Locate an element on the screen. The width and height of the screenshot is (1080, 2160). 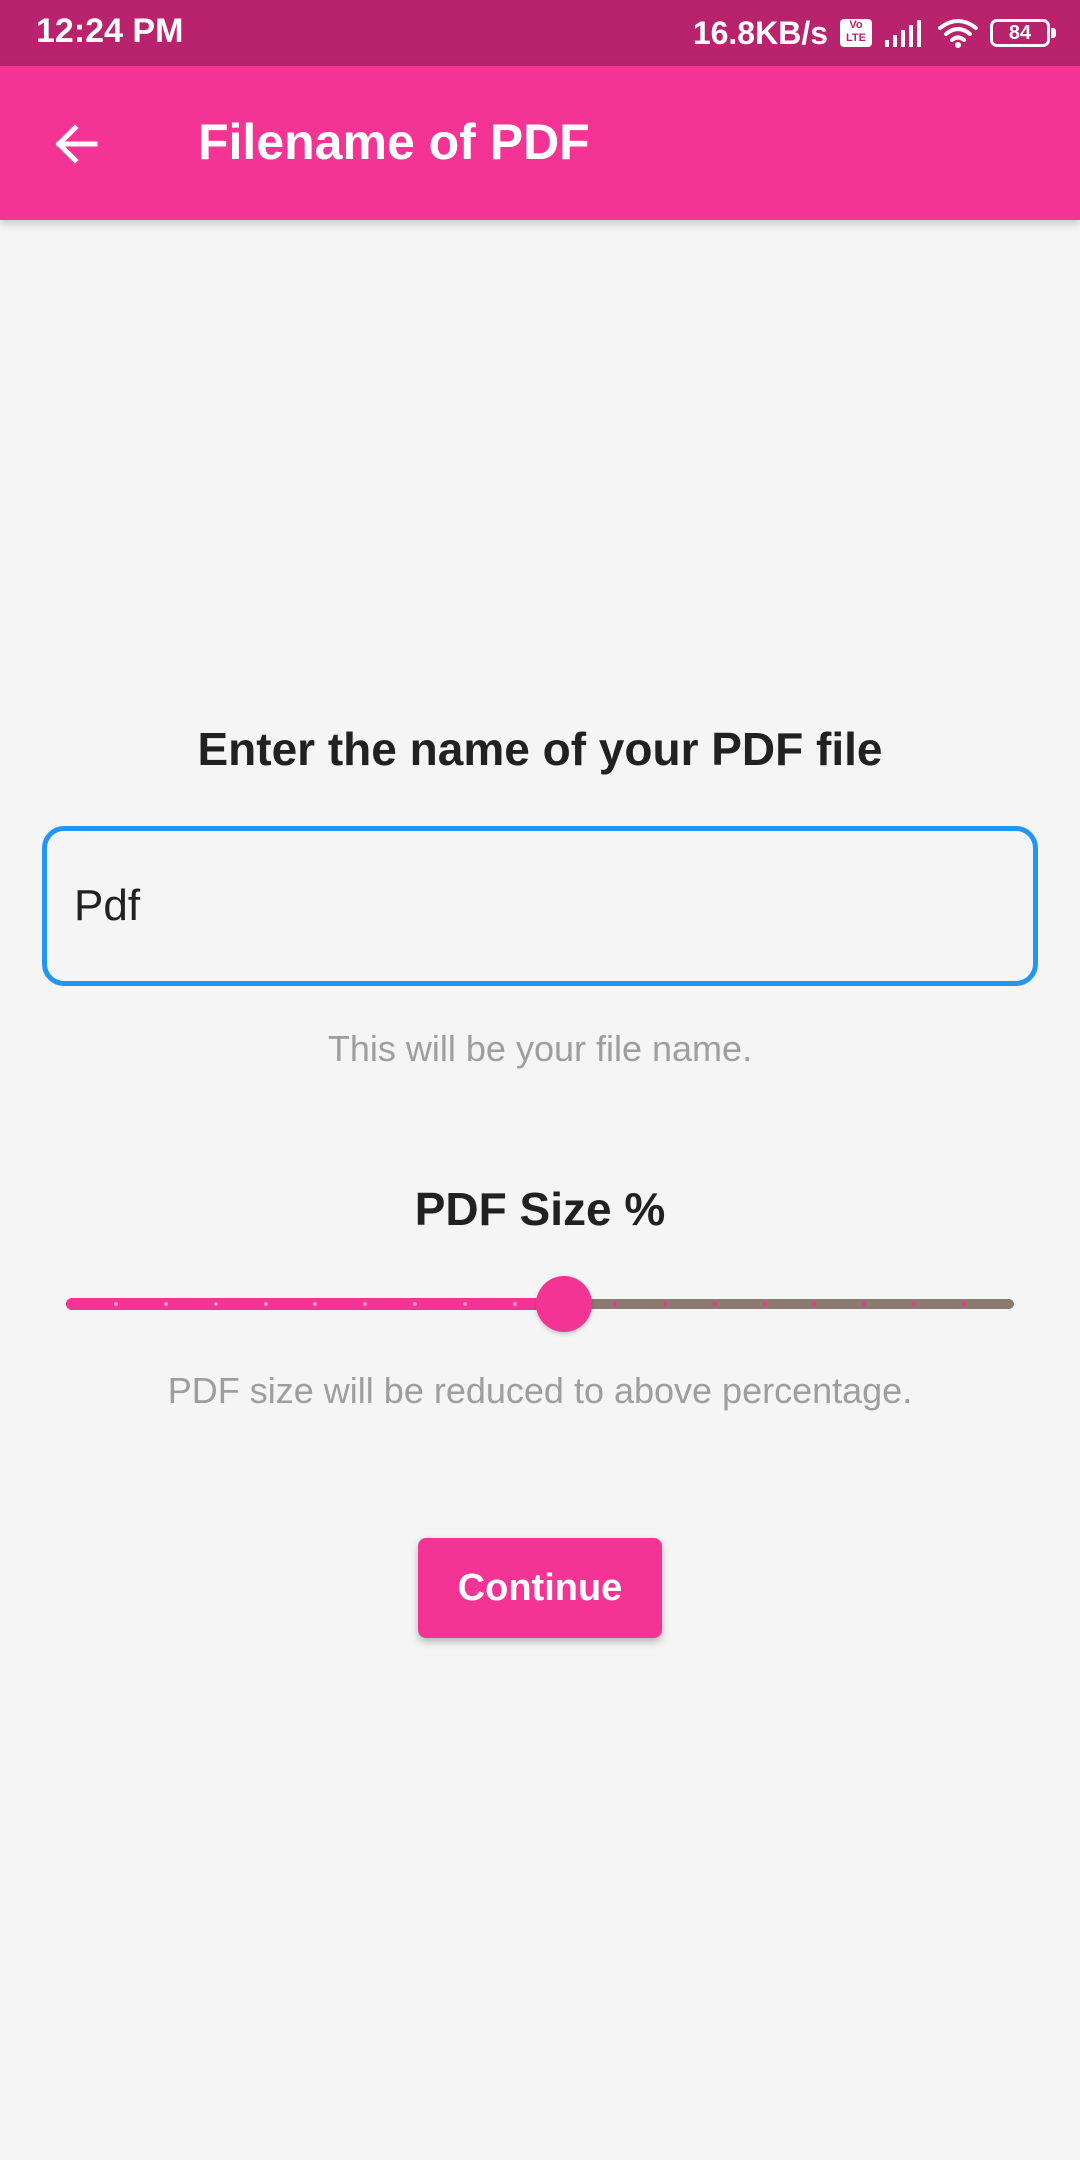
filename-label: Enter the name of your PDF file is located at coordinates (540, 749).